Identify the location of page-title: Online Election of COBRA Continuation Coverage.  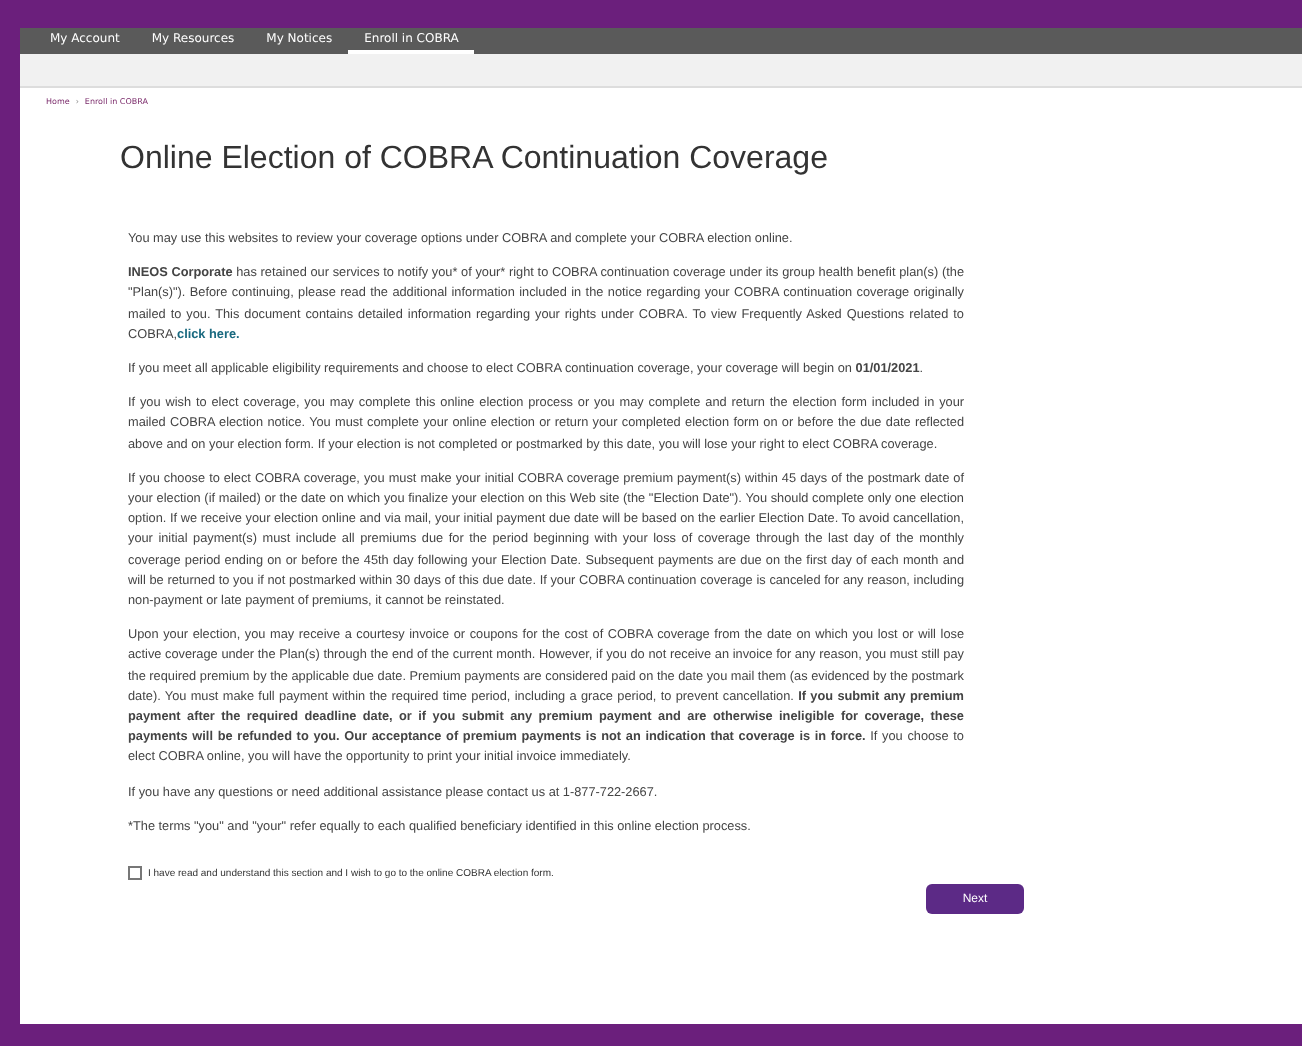
(475, 160).